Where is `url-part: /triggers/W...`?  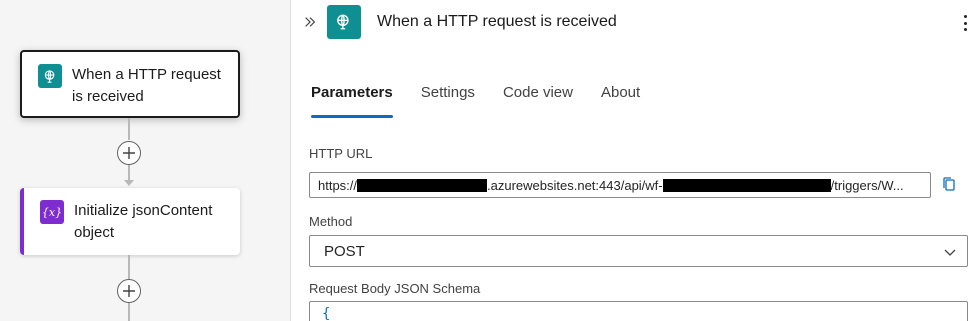
url-part: /triggers/W... is located at coordinates (867, 185).